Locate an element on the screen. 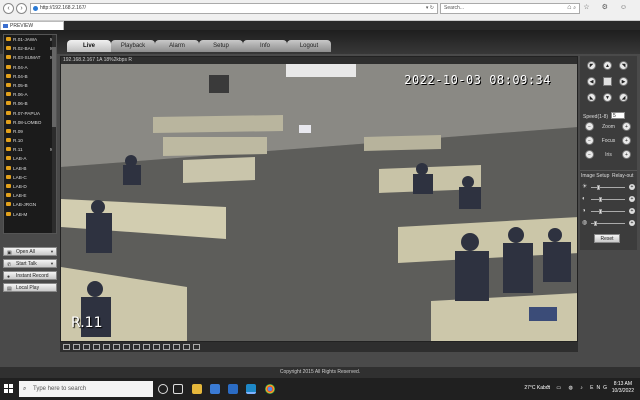 This screenshot has width=640, height=400. brightness-slider: ☀ + is located at coordinates (608, 187).